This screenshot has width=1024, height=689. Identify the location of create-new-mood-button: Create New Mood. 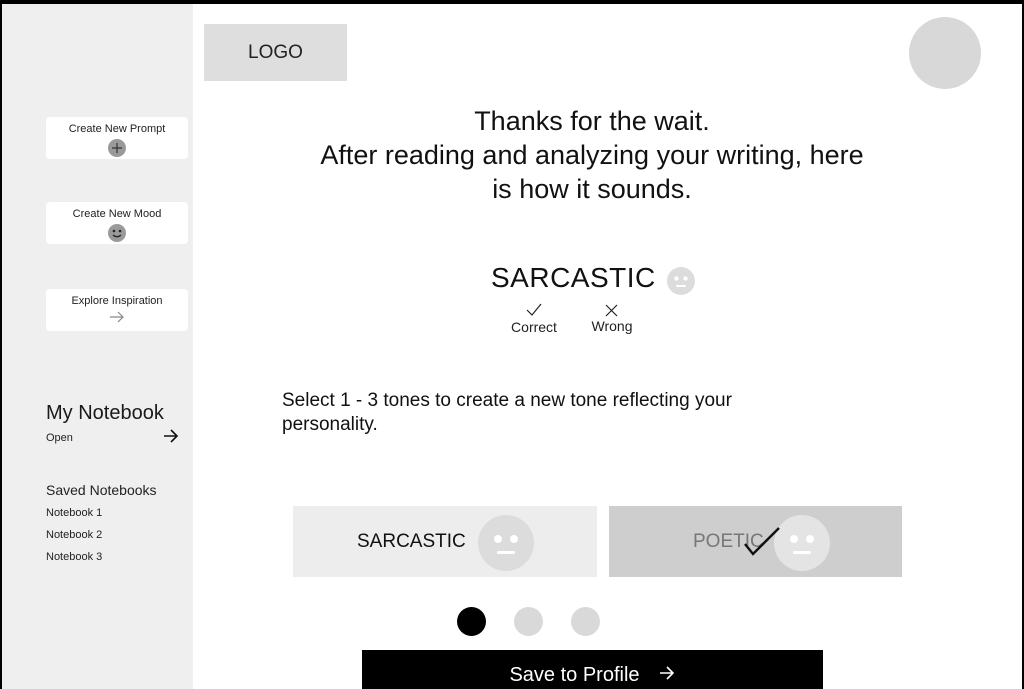
(117, 223).